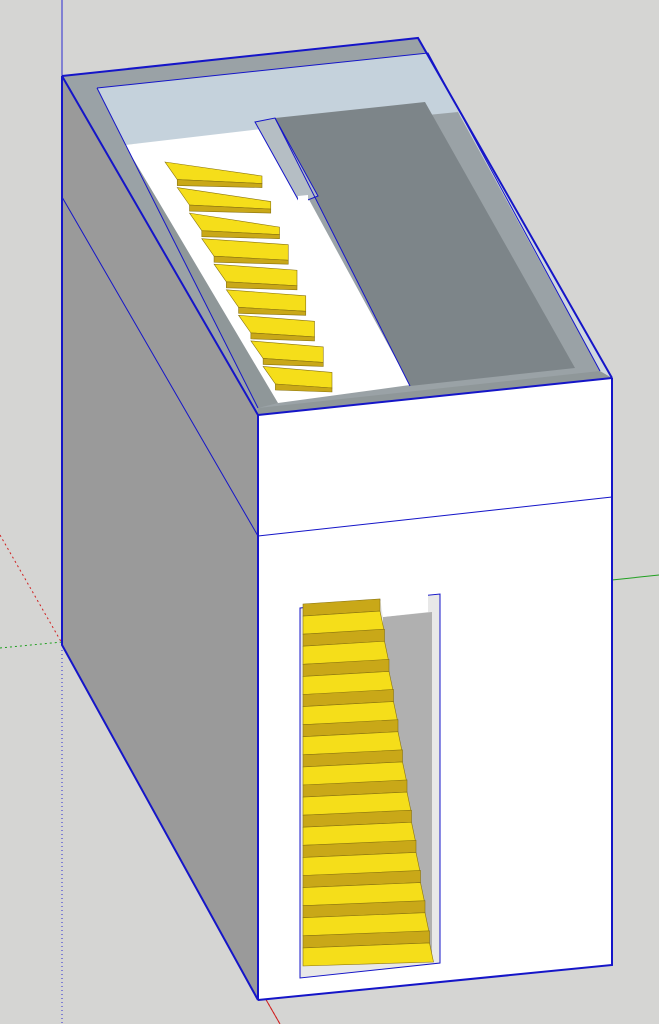 This screenshot has width=659, height=1024. What do you see at coordinates (31, 645) in the screenshot?
I see `green-axis` at bounding box center [31, 645].